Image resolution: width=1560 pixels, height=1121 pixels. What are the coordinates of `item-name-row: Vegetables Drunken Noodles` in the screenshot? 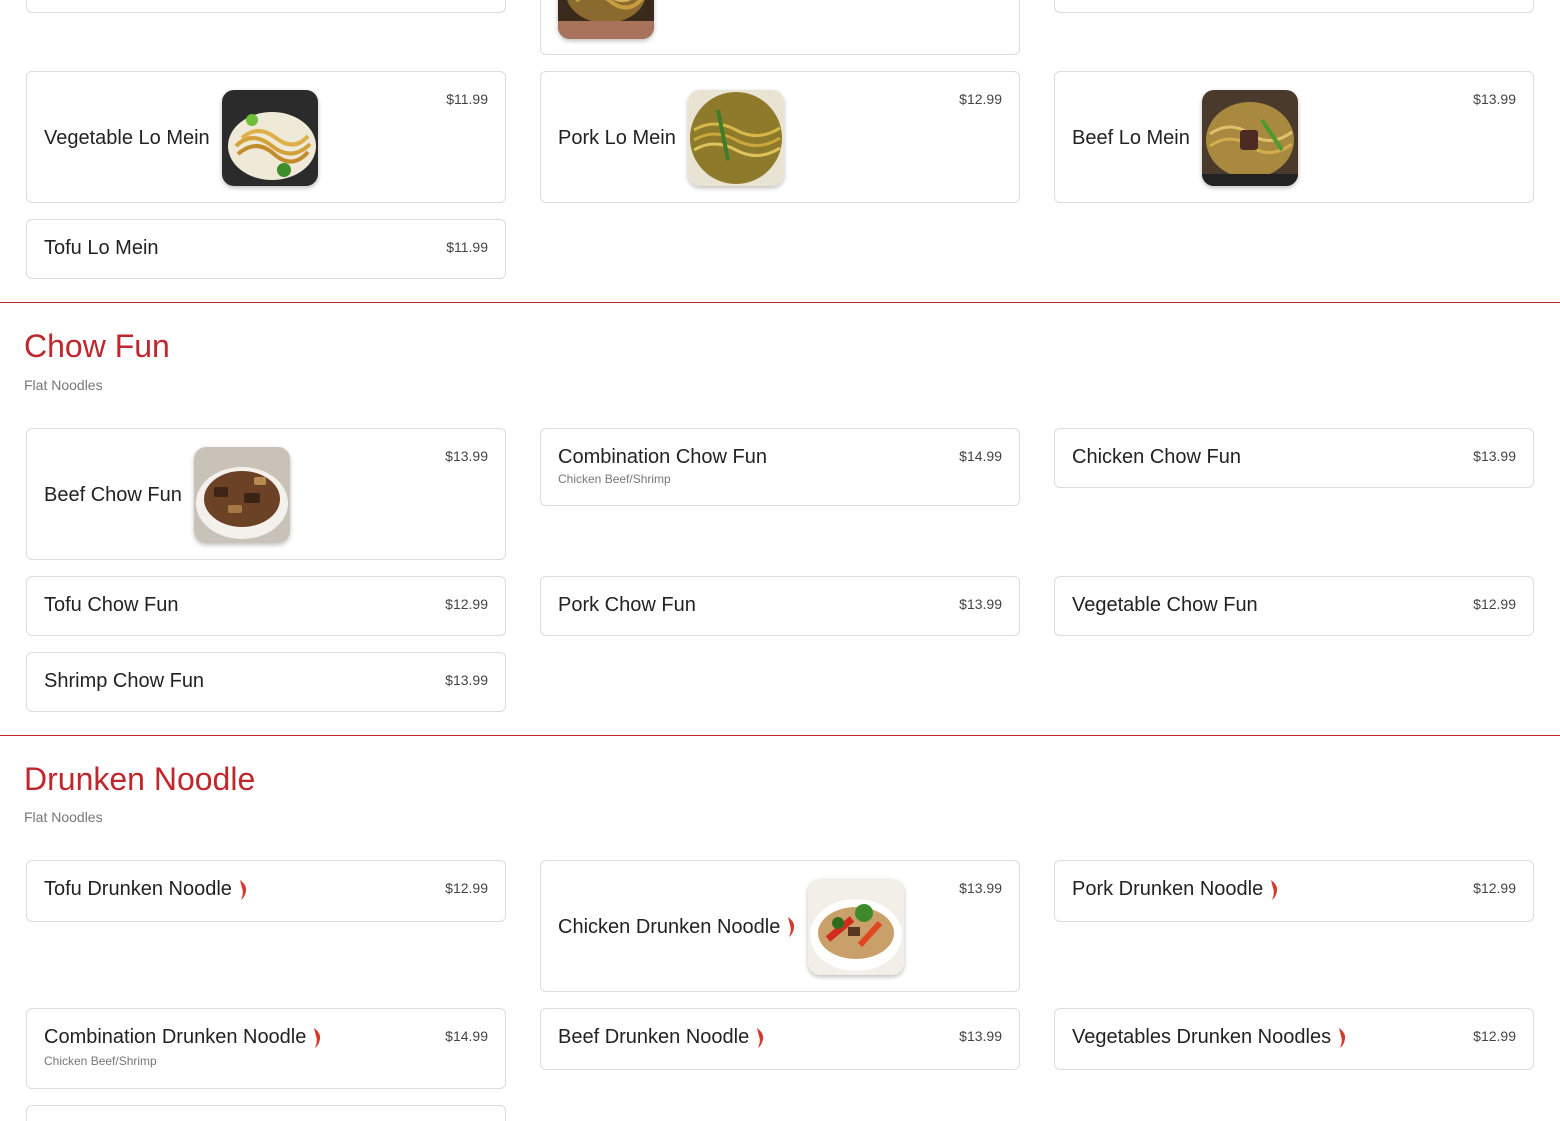 It's located at (1209, 1037).